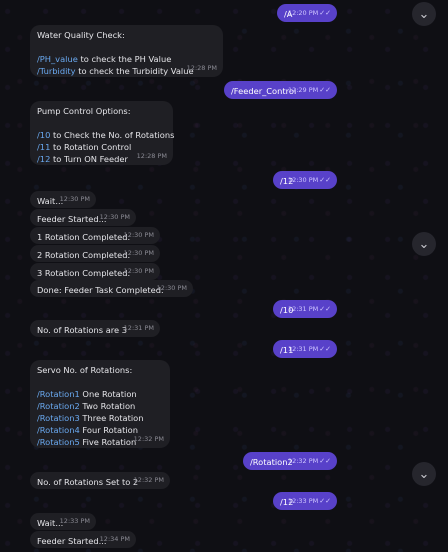 This screenshot has height=552, width=448. I want to click on message-text: Two Rotation, so click(107, 406).